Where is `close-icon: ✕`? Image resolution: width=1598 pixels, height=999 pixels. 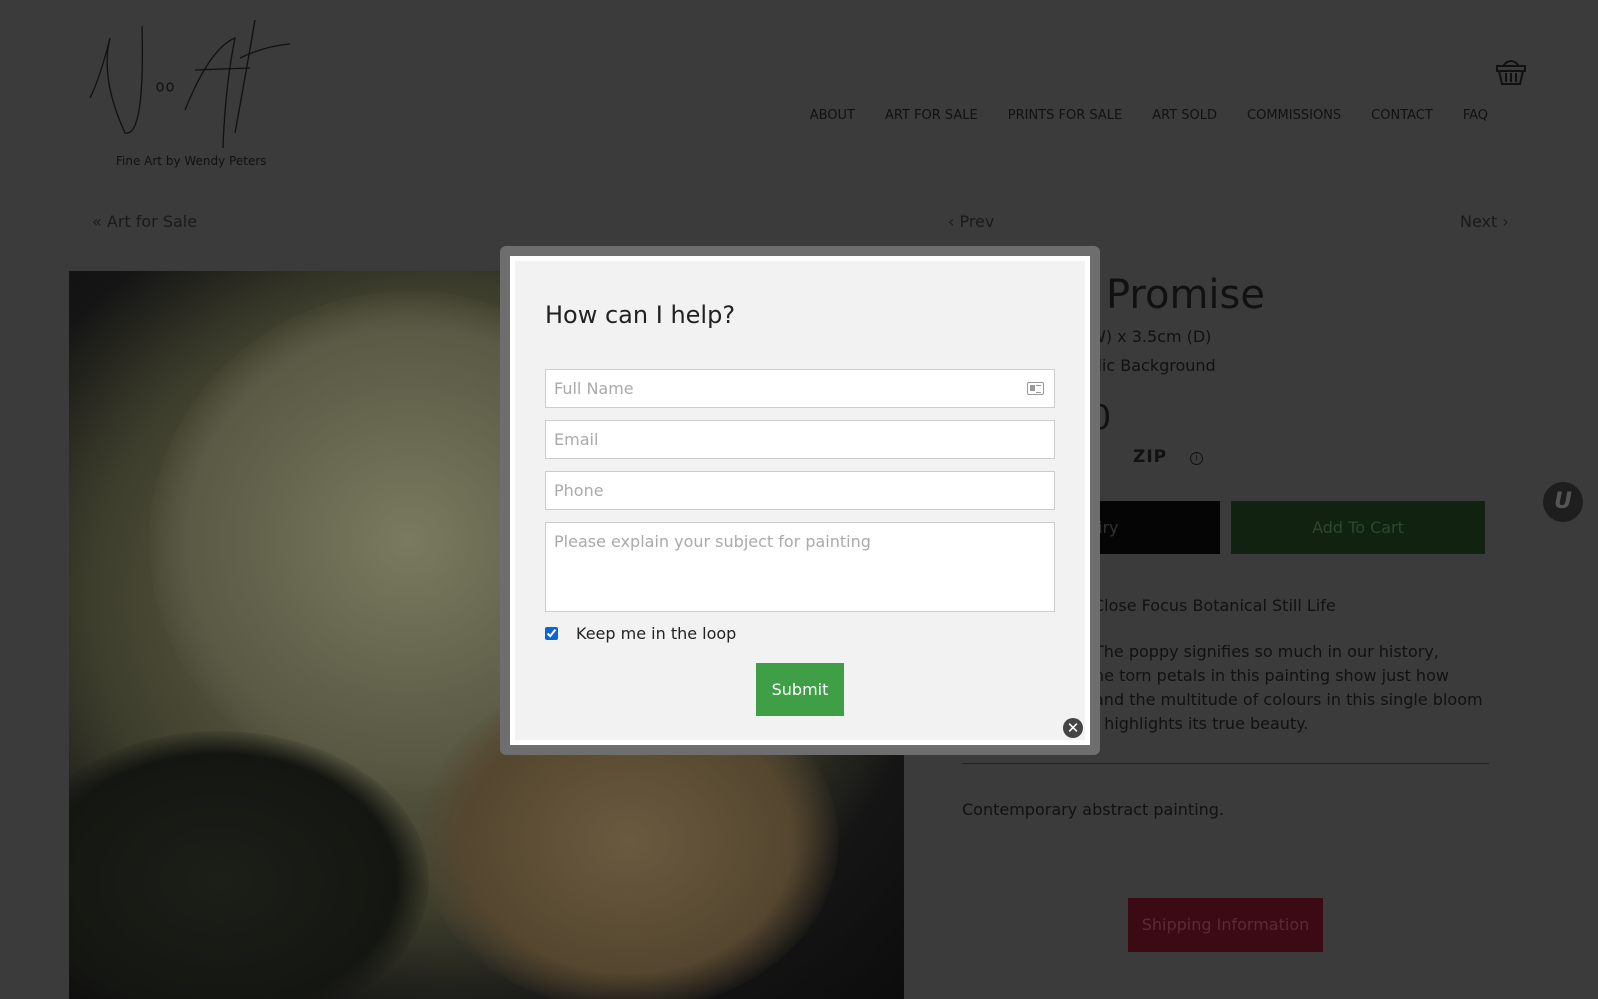
close-icon: ✕ is located at coordinates (1073, 728).